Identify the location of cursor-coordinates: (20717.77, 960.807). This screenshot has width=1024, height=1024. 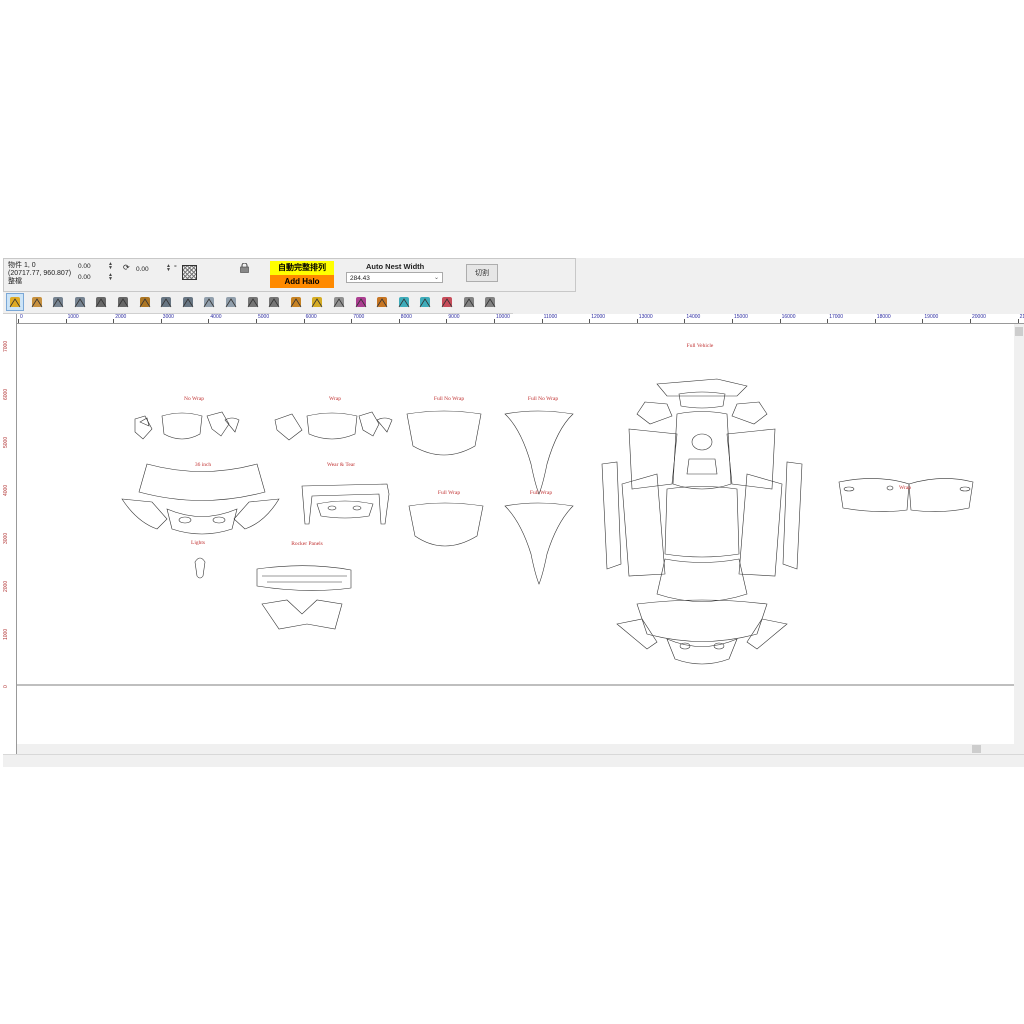
(40, 273).